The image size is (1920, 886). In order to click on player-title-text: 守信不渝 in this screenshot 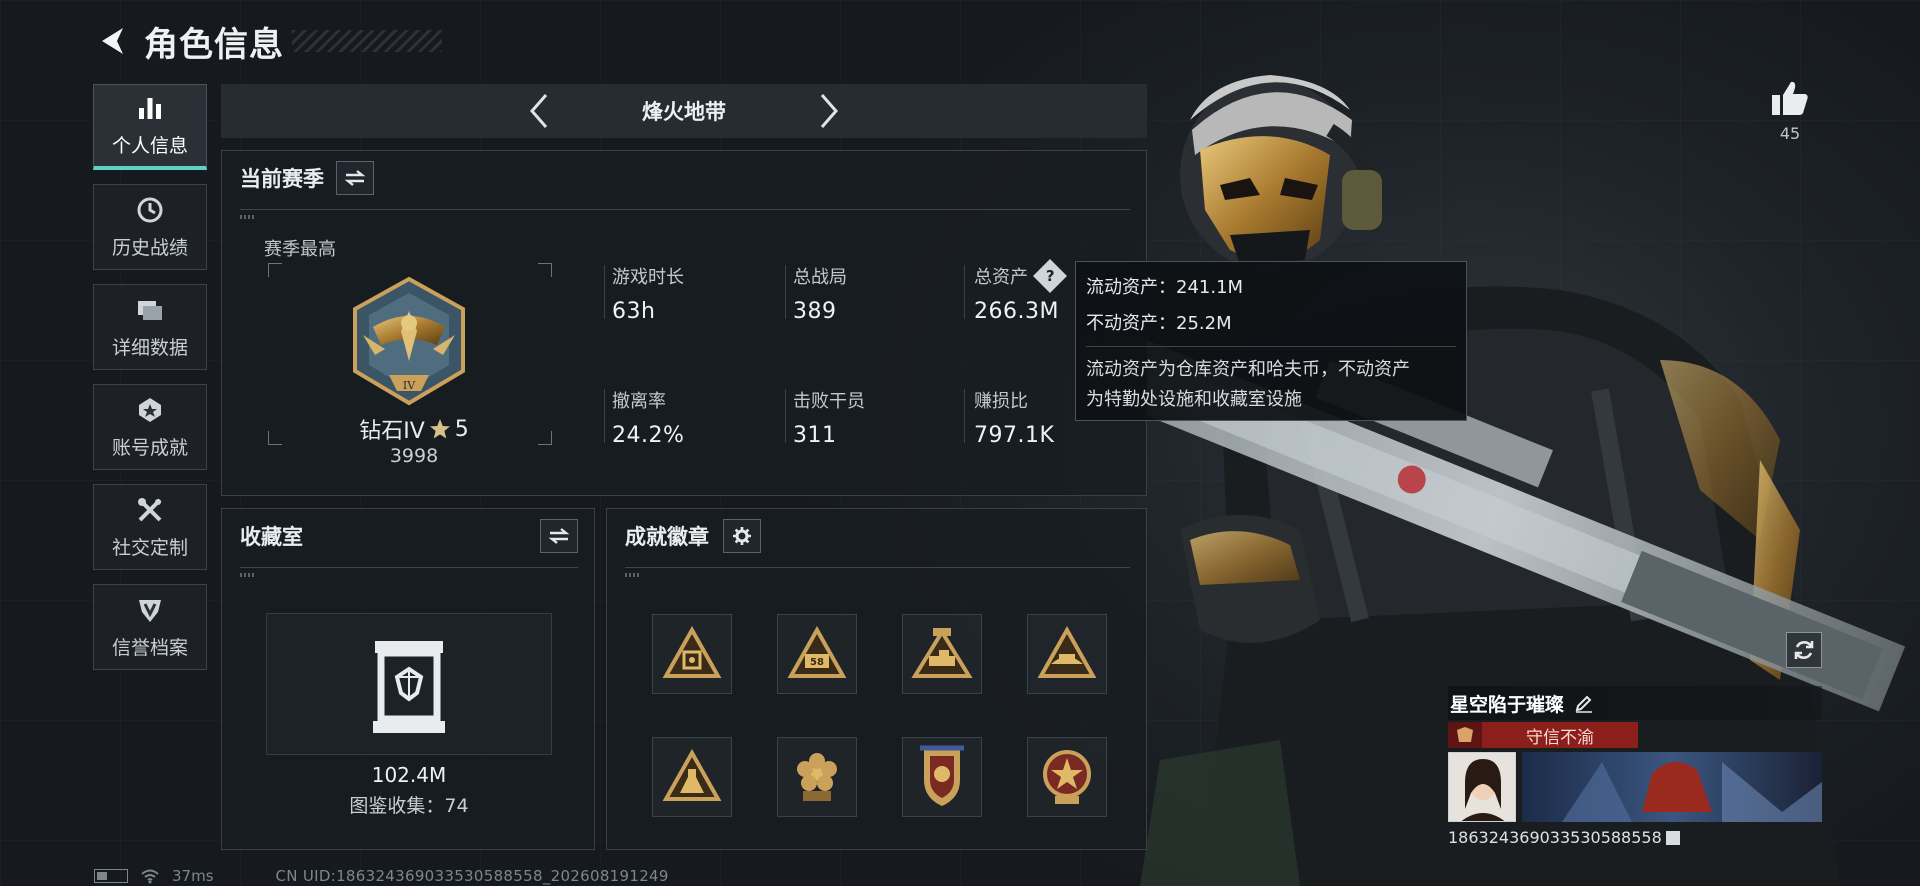, I will do `click(1560, 737)`.